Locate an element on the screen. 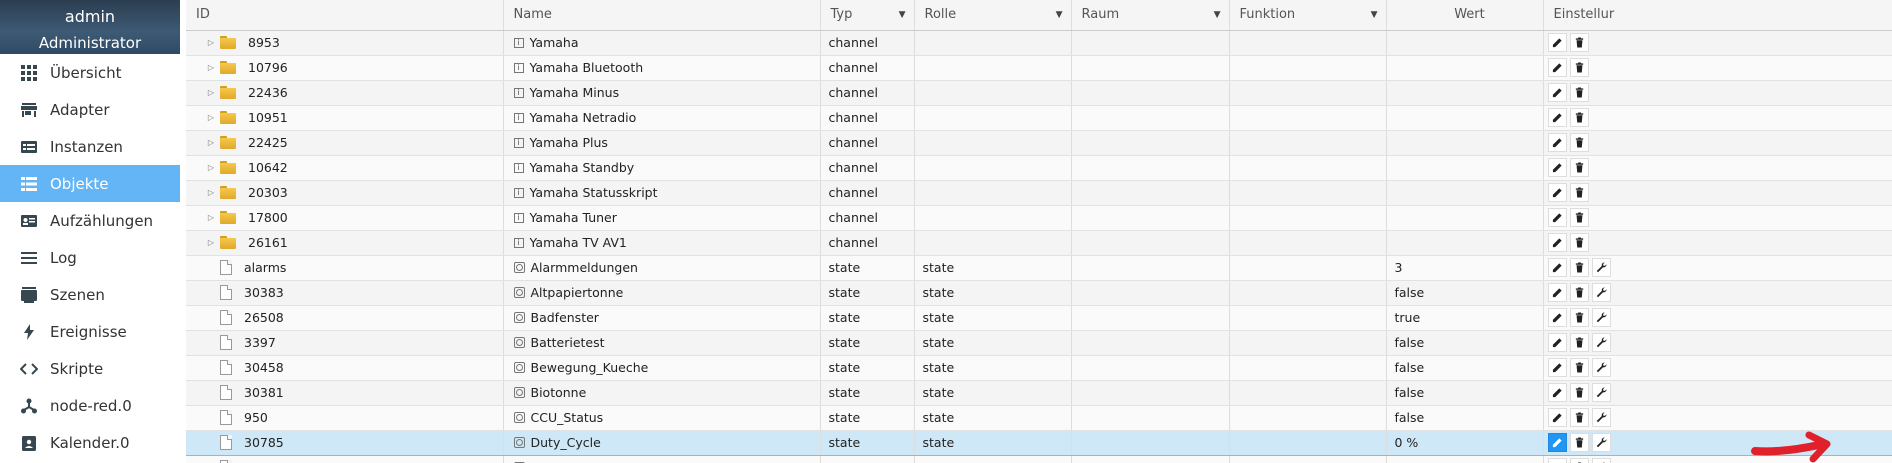 Image resolution: width=1892 pixels, height=463 pixels. cell-name: i Yamaha Tuner is located at coordinates (662, 218).